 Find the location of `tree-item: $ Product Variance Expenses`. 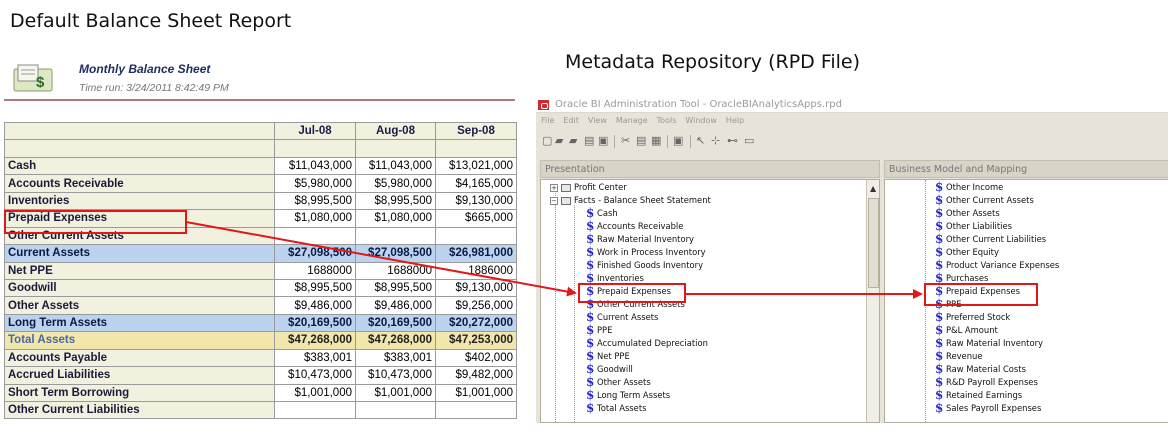

tree-item: $ Product Variance Expenses is located at coordinates (997, 265).